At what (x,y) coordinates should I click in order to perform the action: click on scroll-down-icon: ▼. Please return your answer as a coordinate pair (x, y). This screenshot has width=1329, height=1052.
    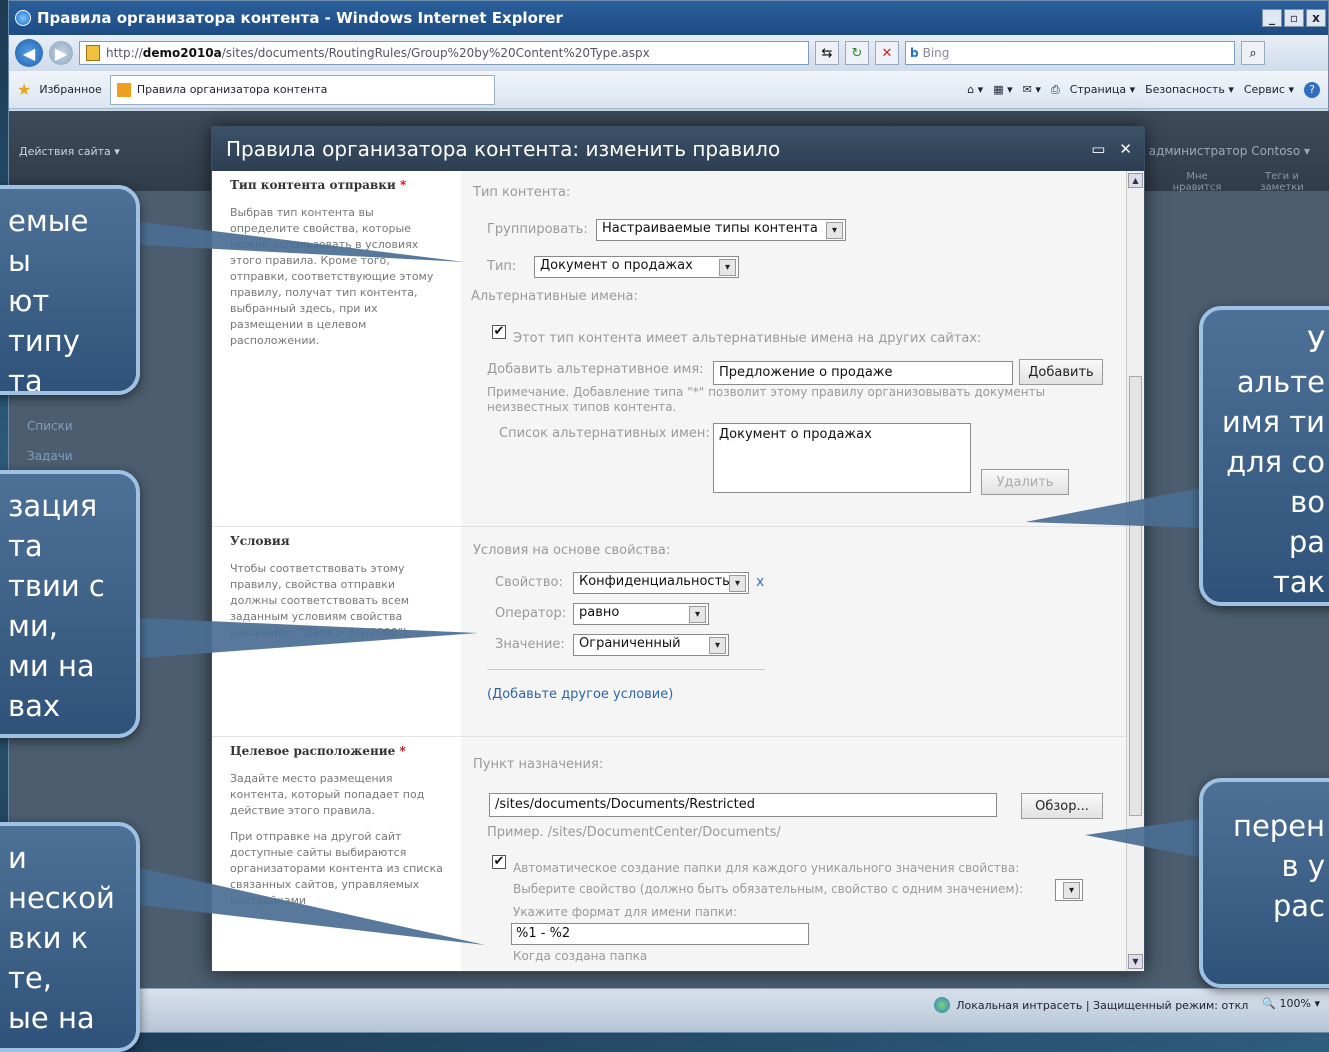
    Looking at the image, I should click on (1135, 961).